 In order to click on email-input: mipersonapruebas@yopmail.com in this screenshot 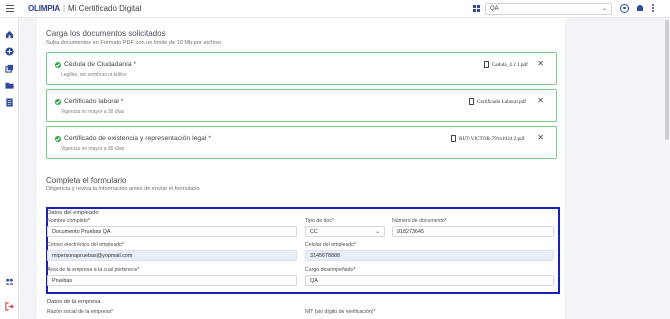, I will do `click(172, 255)`.